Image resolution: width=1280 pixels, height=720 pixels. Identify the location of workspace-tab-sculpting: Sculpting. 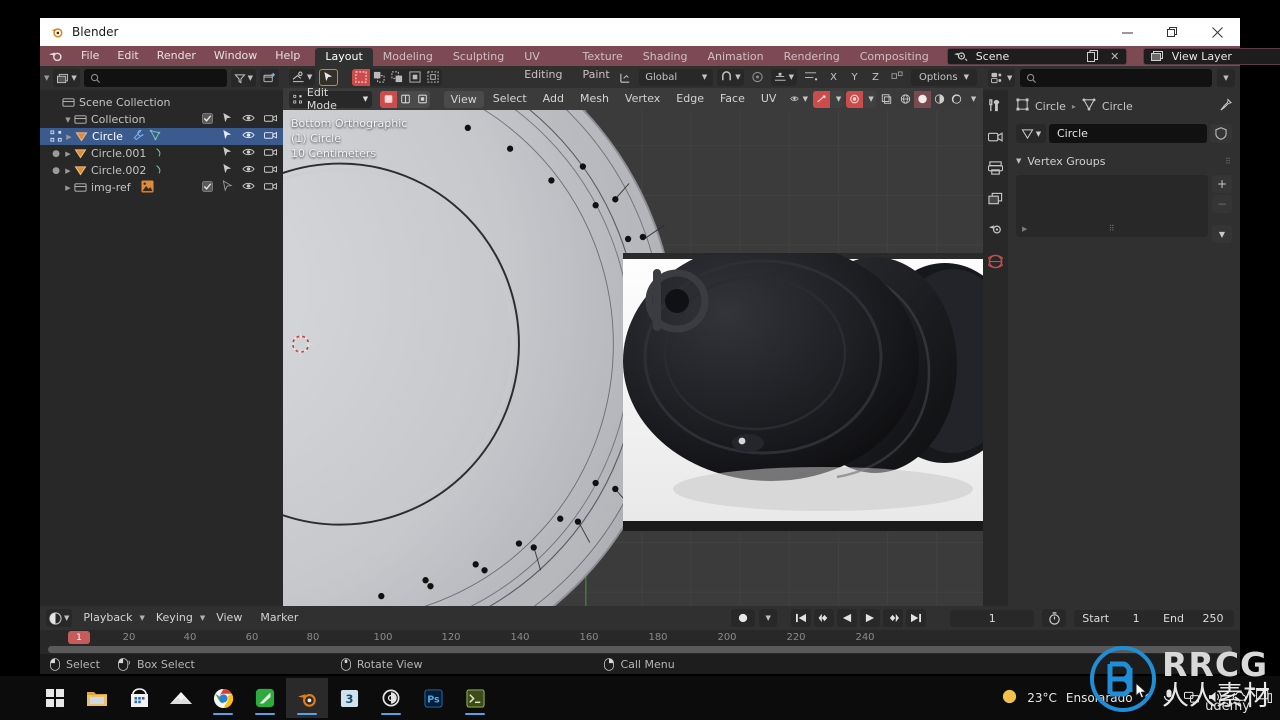
(478, 57).